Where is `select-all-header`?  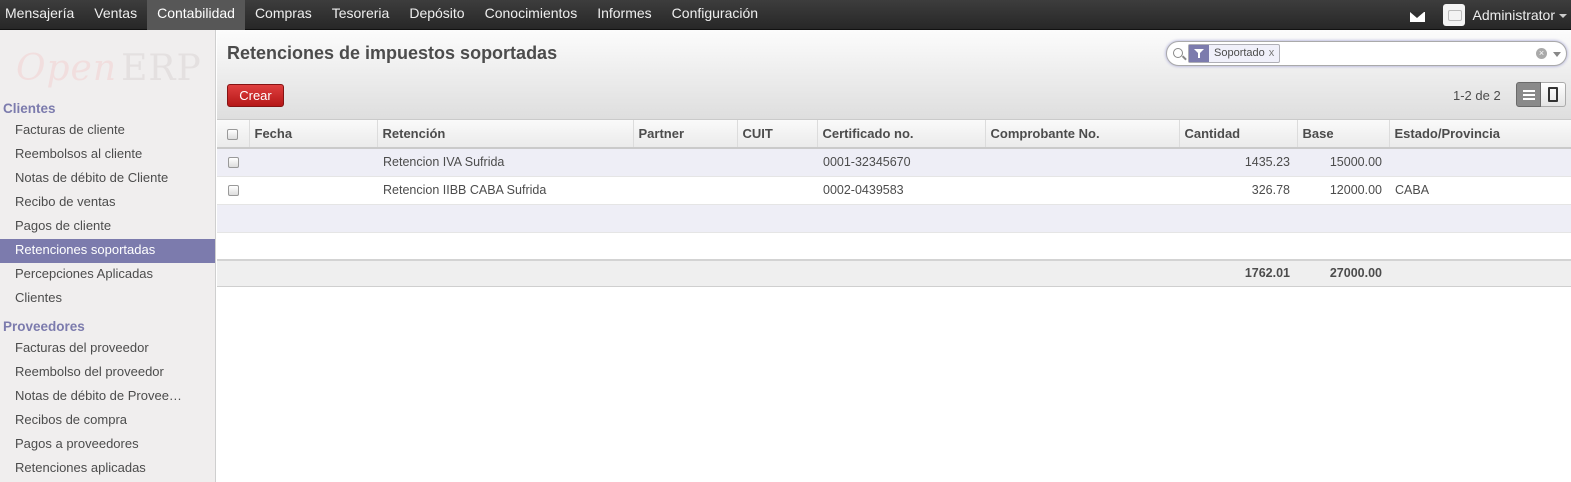
select-all-header is located at coordinates (233, 134).